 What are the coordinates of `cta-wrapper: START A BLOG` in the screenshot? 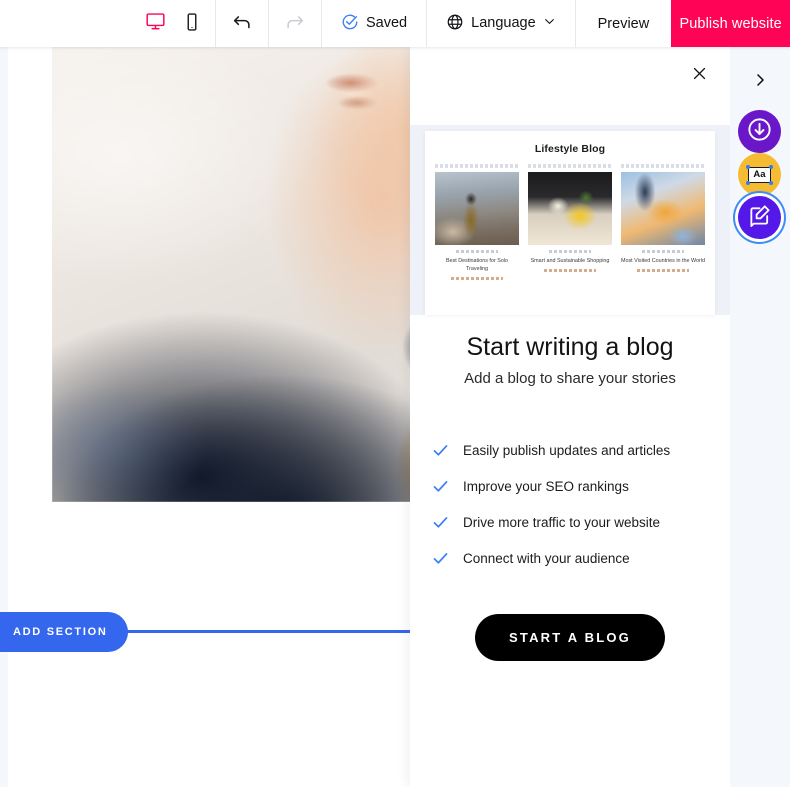 It's located at (570, 637).